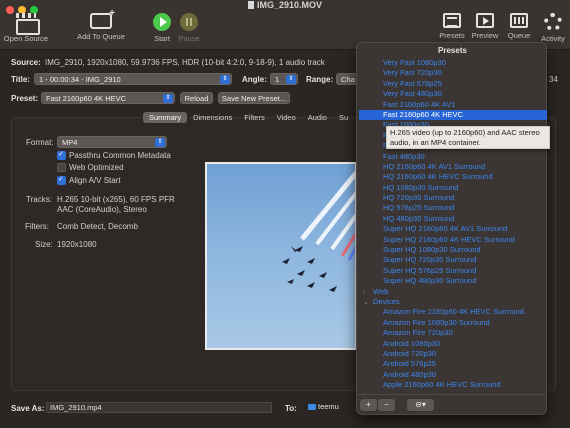 The height and width of the screenshot is (428, 570). I want to click on preset-item: Very Fast 480p30, so click(453, 94).